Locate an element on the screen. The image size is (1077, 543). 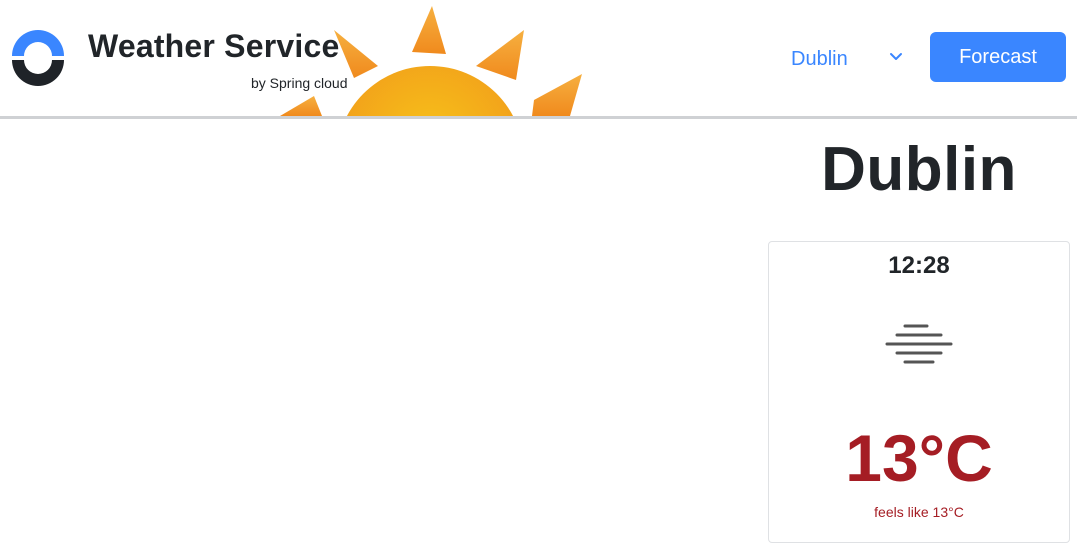
forecast-button: Forecast is located at coordinates (998, 57).